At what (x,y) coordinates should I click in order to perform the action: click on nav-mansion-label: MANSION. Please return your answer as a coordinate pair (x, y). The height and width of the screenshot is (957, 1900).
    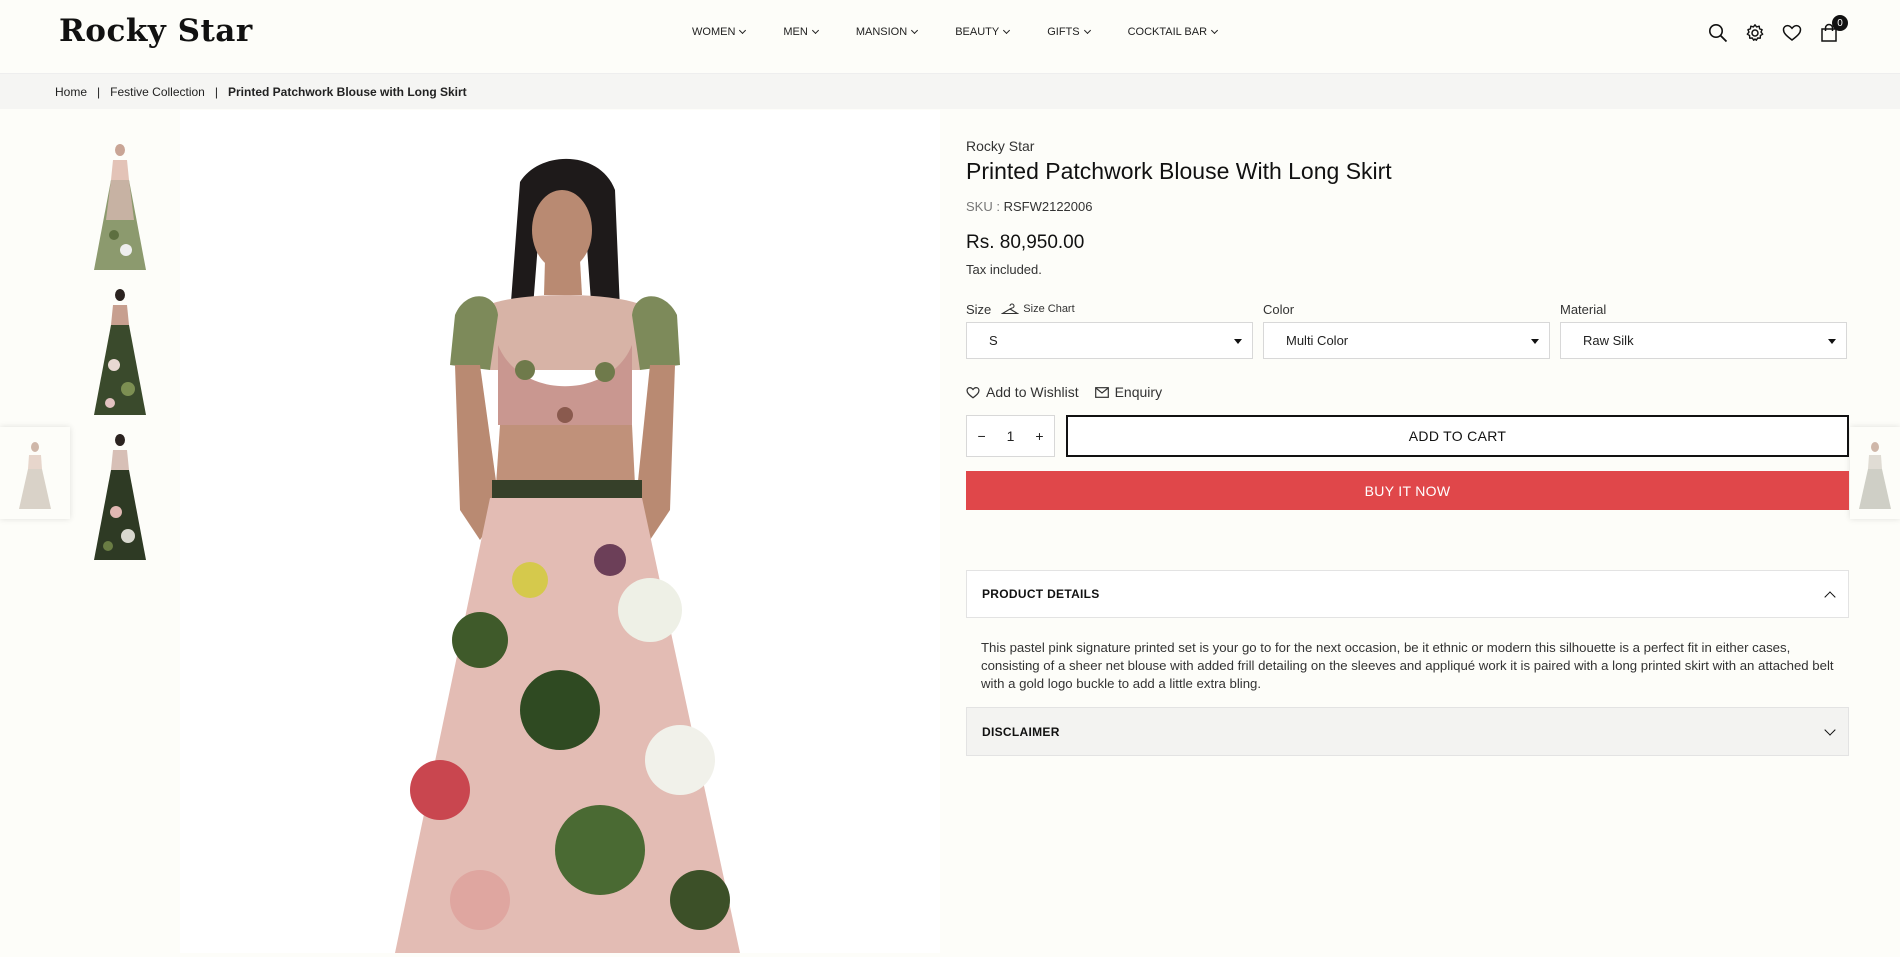
    Looking at the image, I should click on (881, 32).